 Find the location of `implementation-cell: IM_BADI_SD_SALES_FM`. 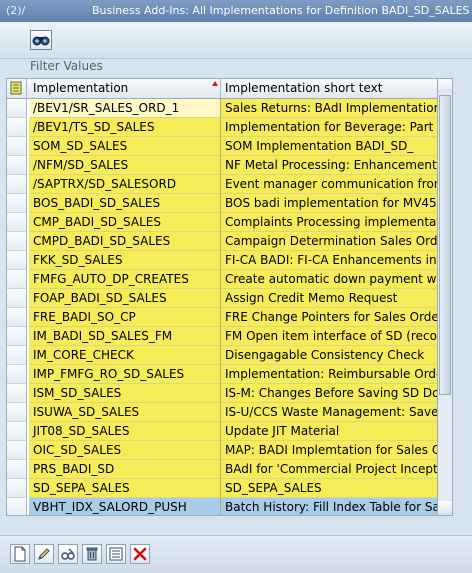

implementation-cell: IM_BADI_SD_SALES_FM is located at coordinates (125, 336).